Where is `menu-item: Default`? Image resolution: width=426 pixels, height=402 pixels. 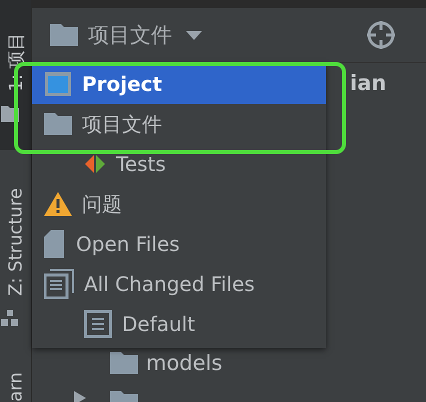 menu-item: Default is located at coordinates (179, 324).